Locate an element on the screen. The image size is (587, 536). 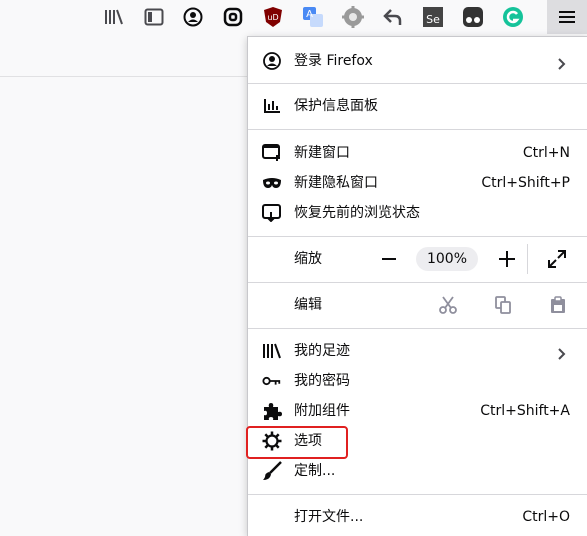
zoom-in-button is located at coordinates (507, 259).